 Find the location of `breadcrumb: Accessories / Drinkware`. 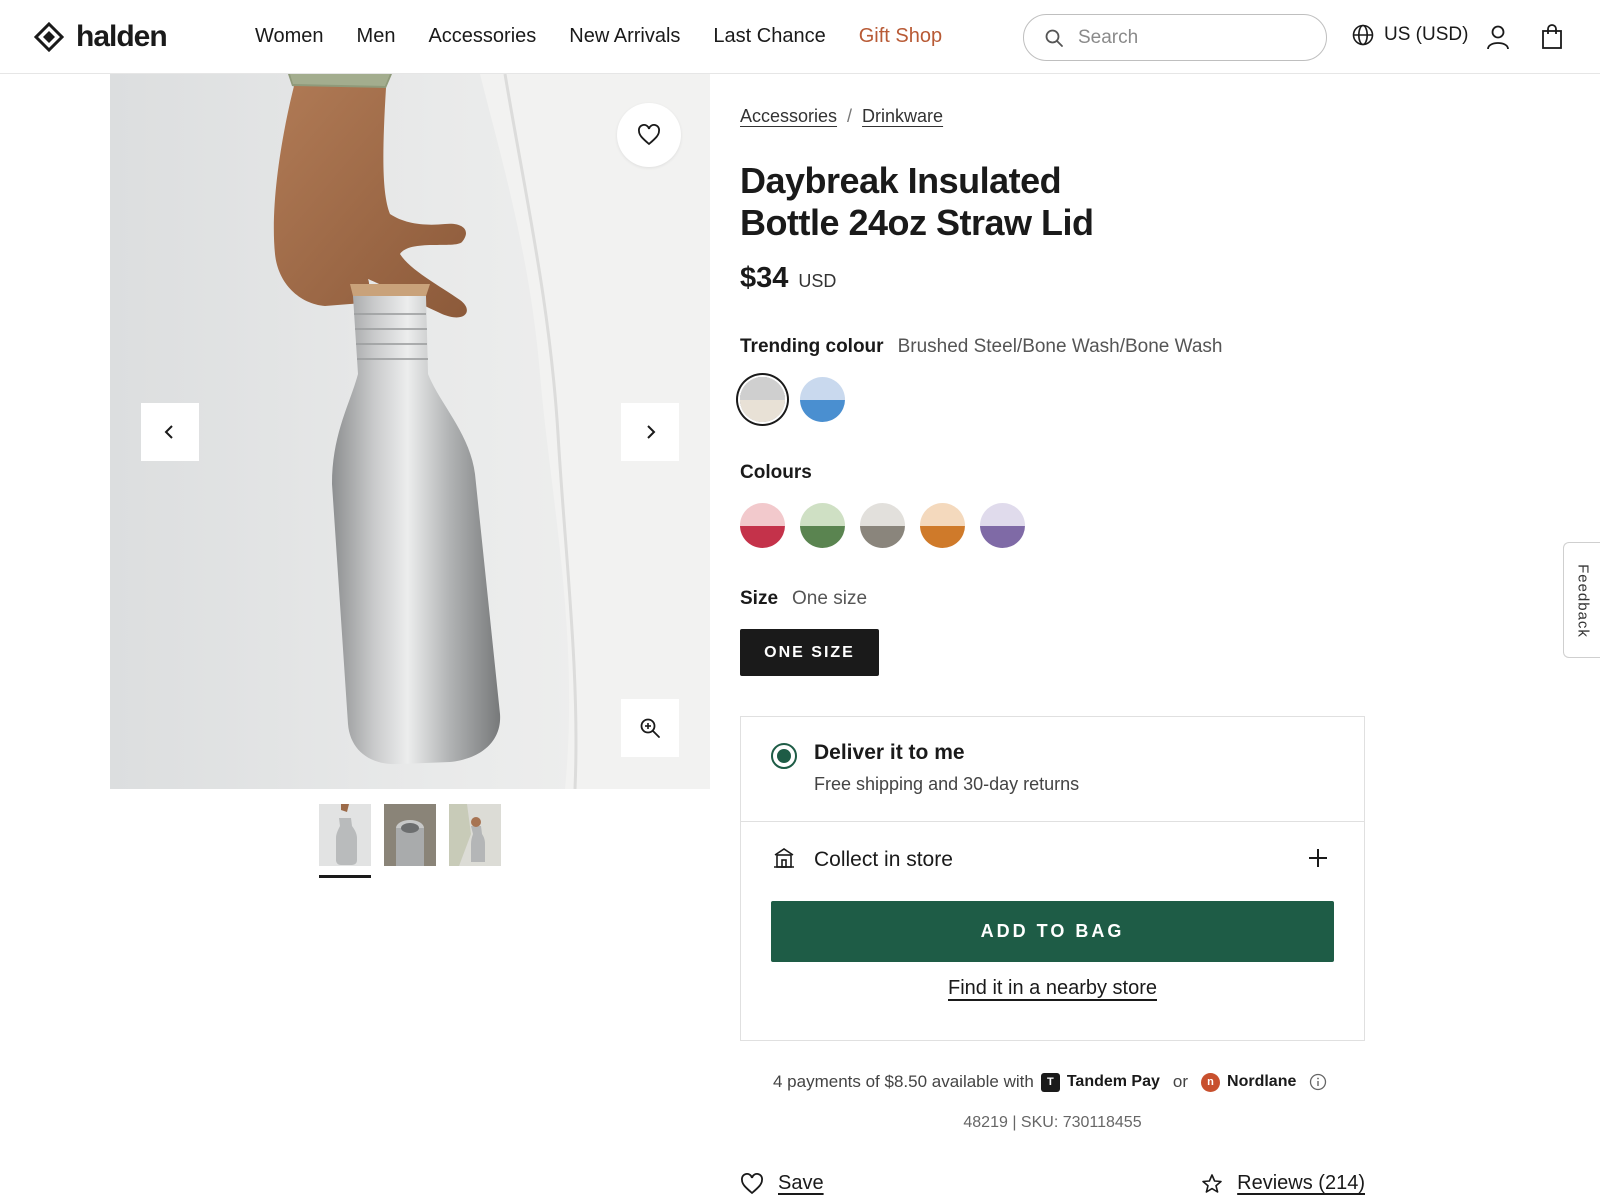

breadcrumb: Accessories / Drinkware is located at coordinates (841, 116).